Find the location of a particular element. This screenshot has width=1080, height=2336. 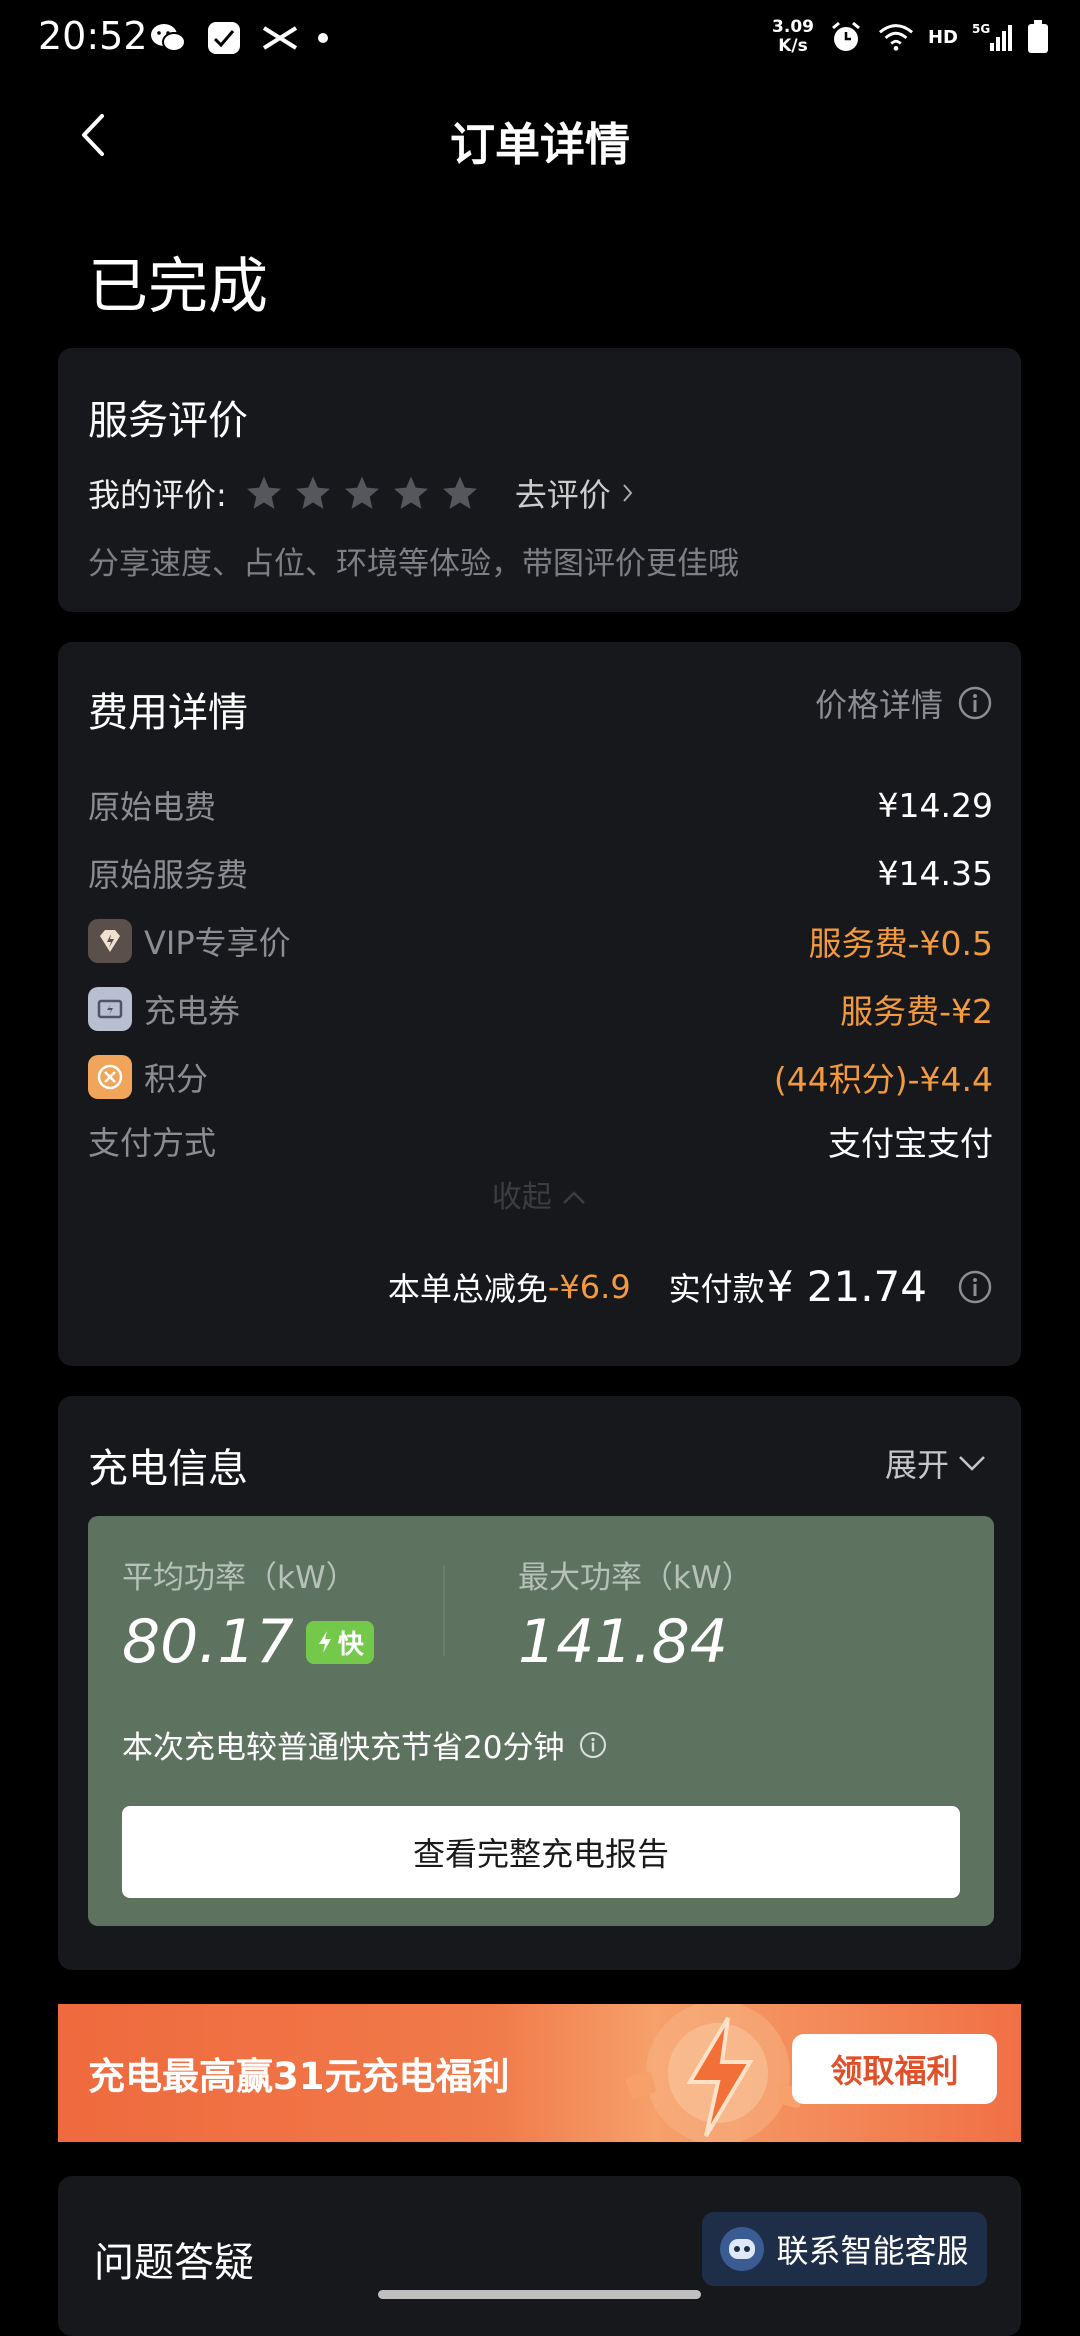

expand-button: 展开 is located at coordinates (936, 1463).